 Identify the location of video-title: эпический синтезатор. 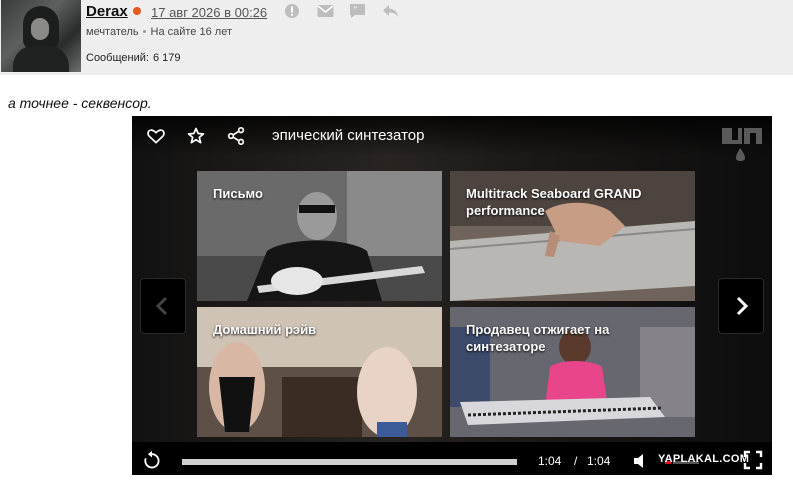
(348, 135).